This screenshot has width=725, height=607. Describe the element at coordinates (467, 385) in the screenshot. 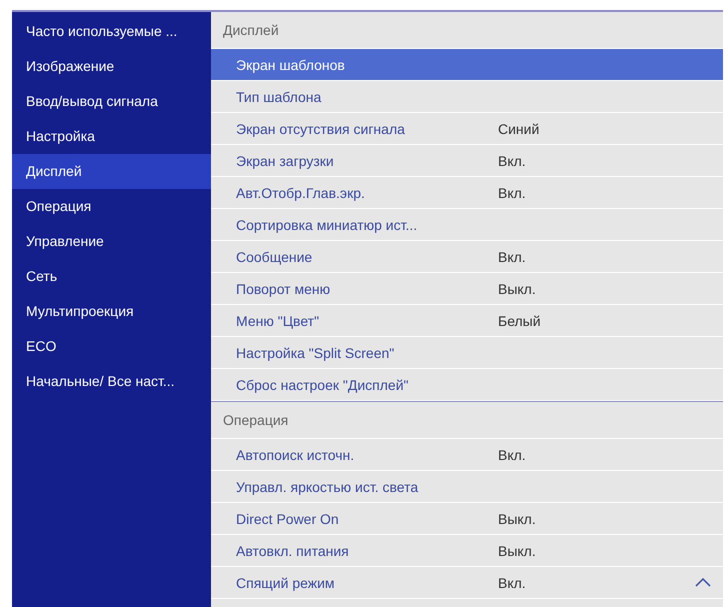

I see `menu-row: Сброс настроек "Дисплей"` at that location.